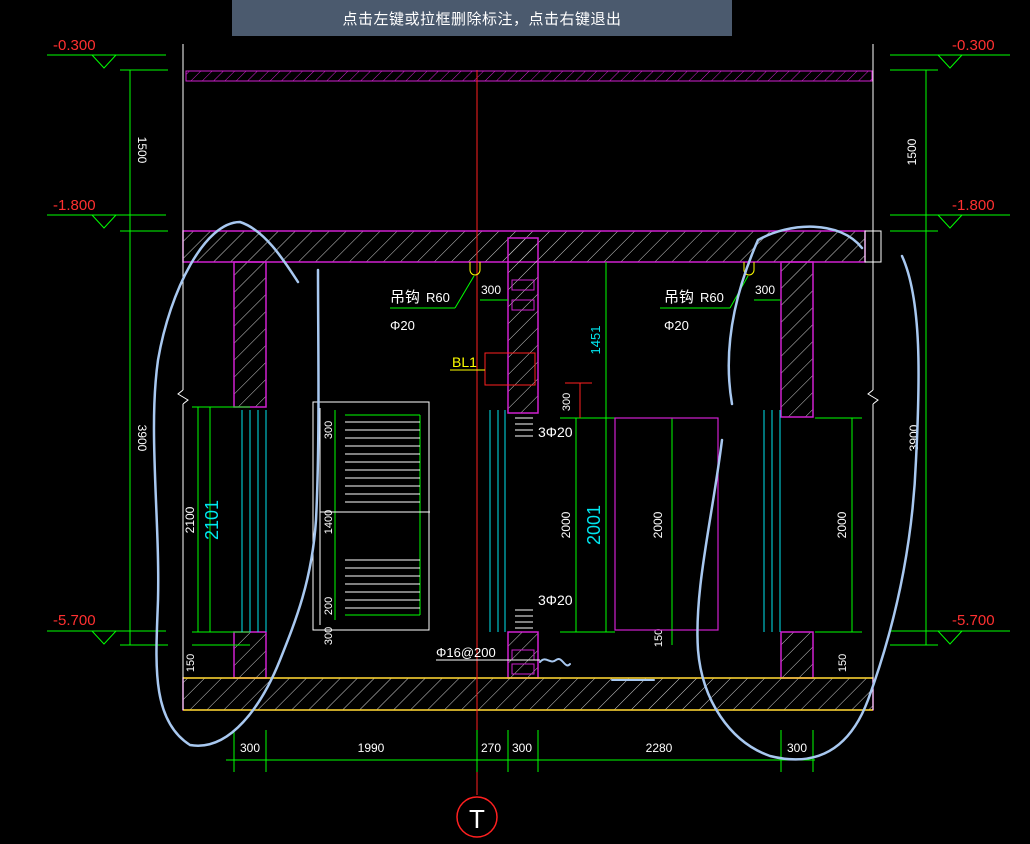  I want to click on hook-right-300: 300, so click(765, 290).